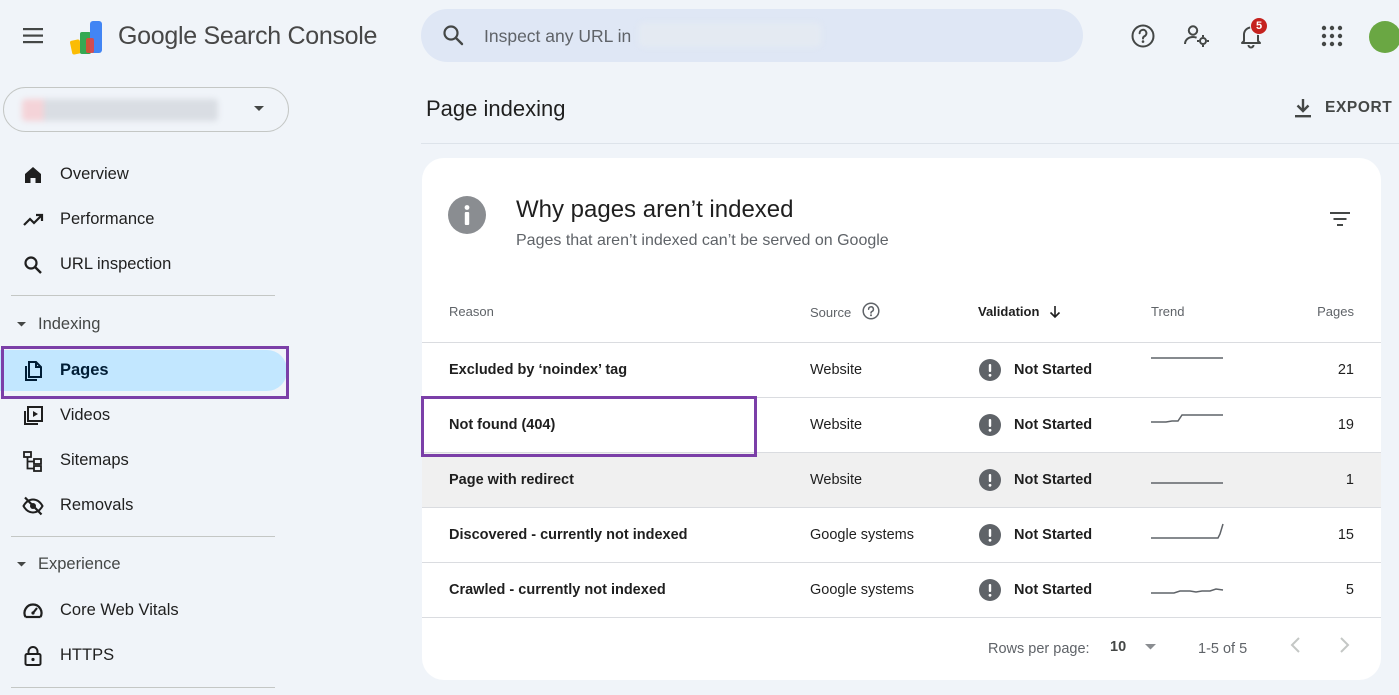  What do you see at coordinates (496, 108) in the screenshot?
I see `page-title: Page indexing` at bounding box center [496, 108].